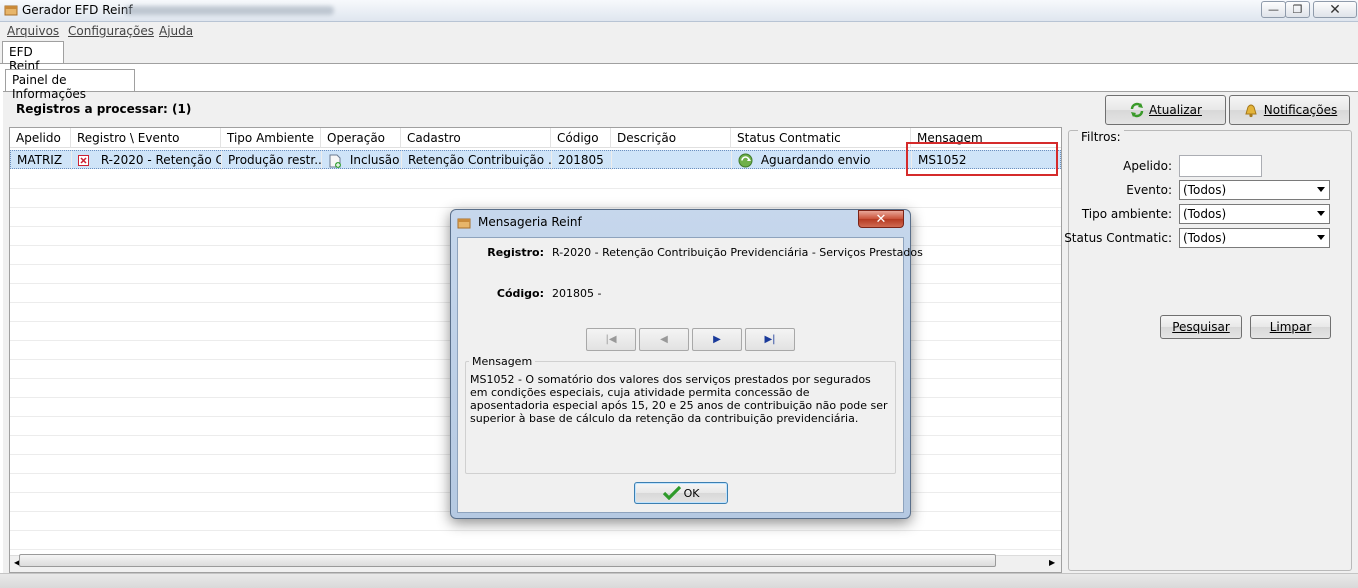 Image resolution: width=1358 pixels, height=588 pixels. I want to click on tipo-ambiente-select-value: (Todos), so click(1205, 214).